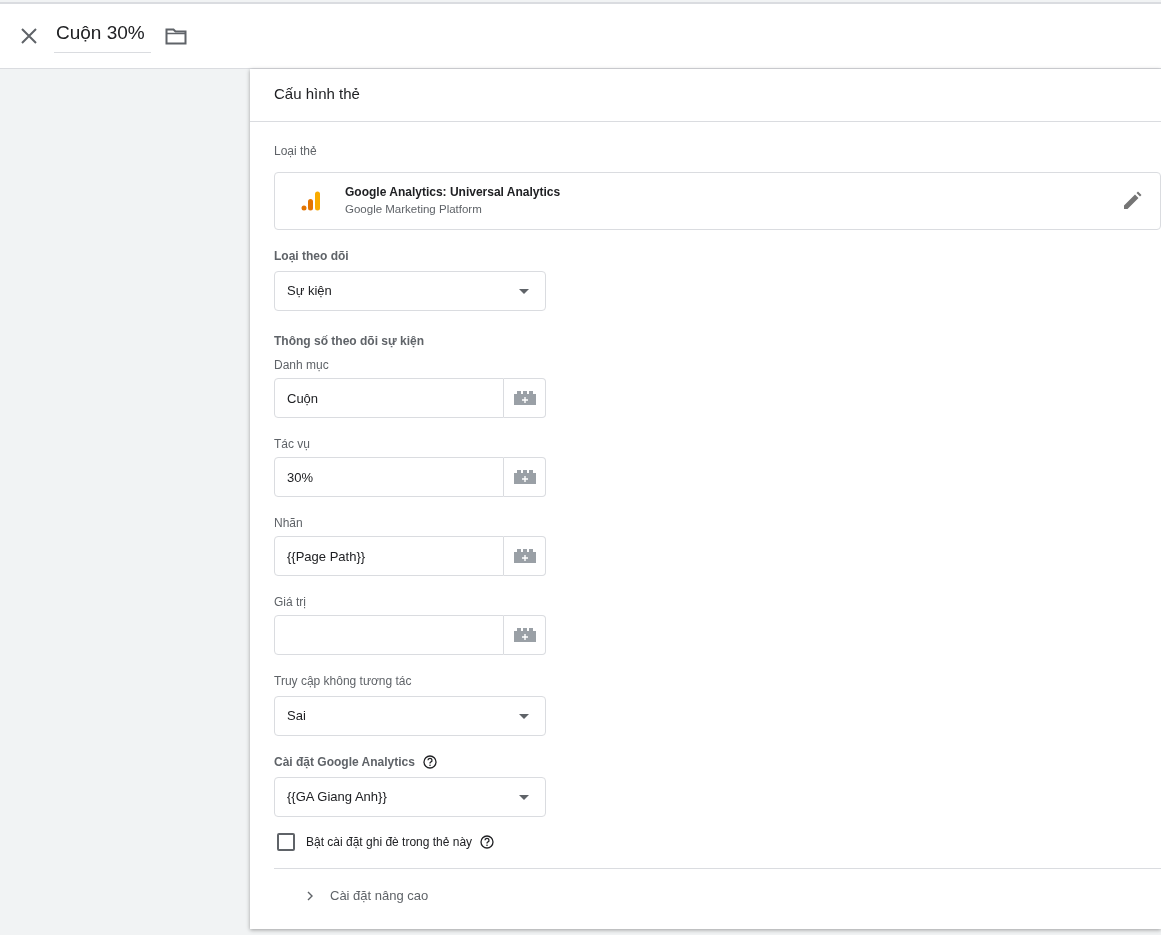 Image resolution: width=1161 pixels, height=935 pixels. Describe the element at coordinates (453, 193) in the screenshot. I see `tag-type-name: Google Analytics: Universal Analytics` at that location.